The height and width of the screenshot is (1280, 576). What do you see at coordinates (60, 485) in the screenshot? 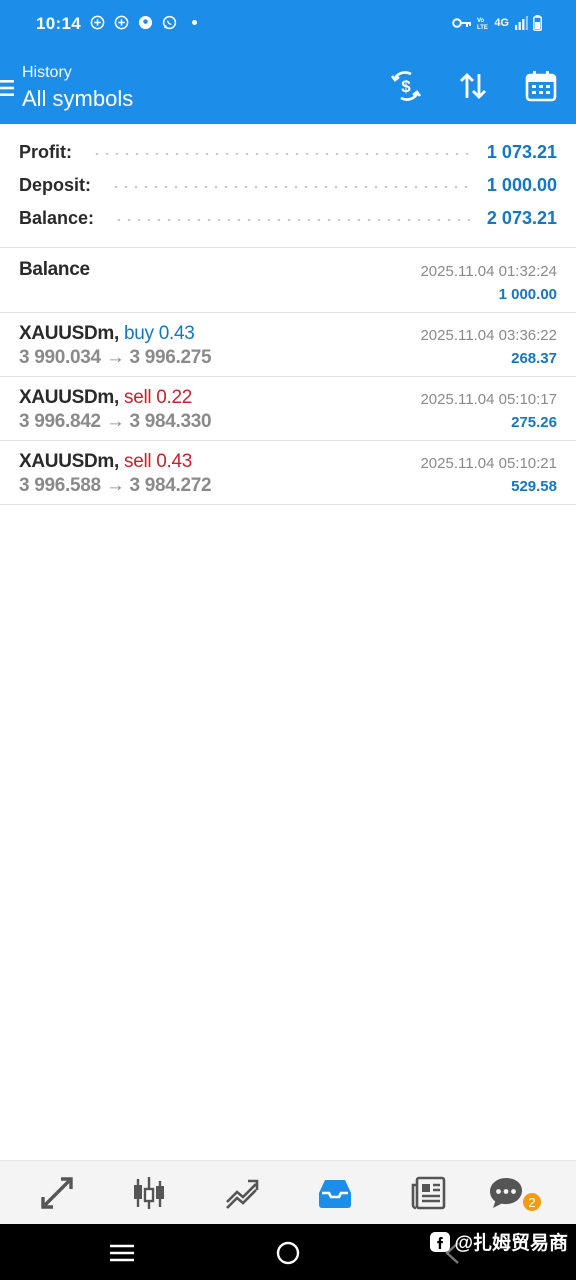
I see `deal-open-price: 3 996.588` at bounding box center [60, 485].